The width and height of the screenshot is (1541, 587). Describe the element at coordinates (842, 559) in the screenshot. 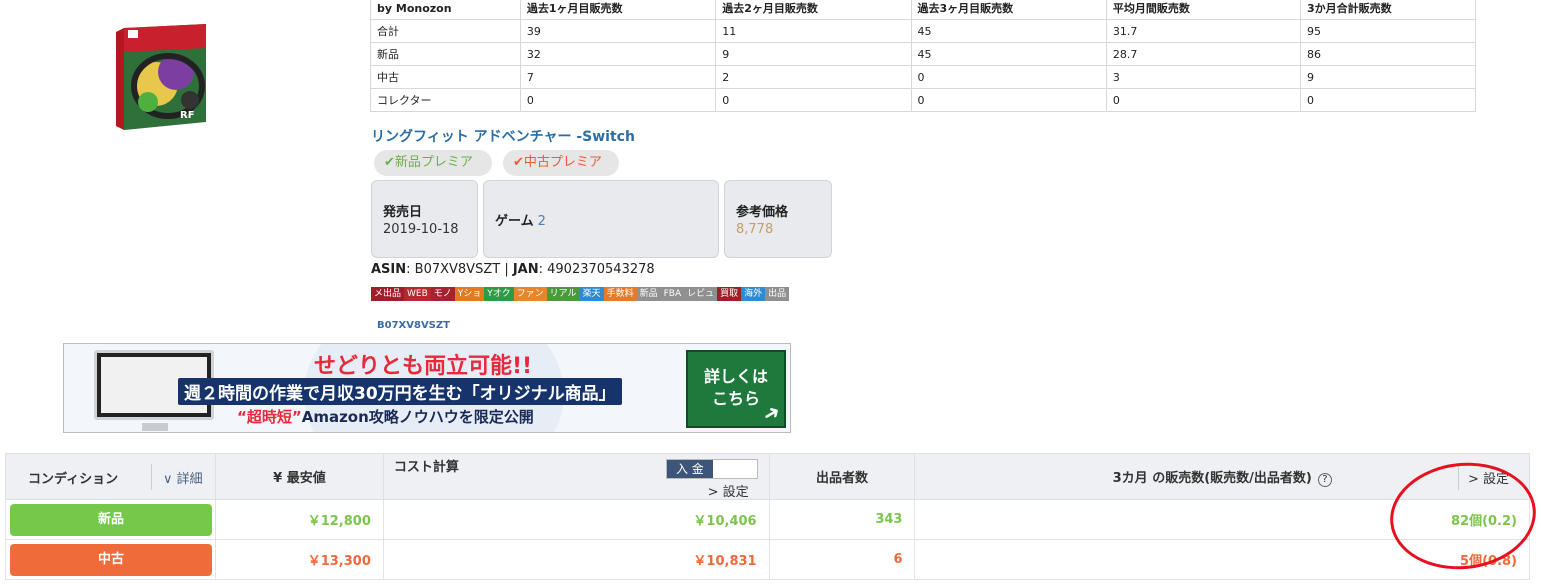

I see `sellers-cell: 6` at that location.